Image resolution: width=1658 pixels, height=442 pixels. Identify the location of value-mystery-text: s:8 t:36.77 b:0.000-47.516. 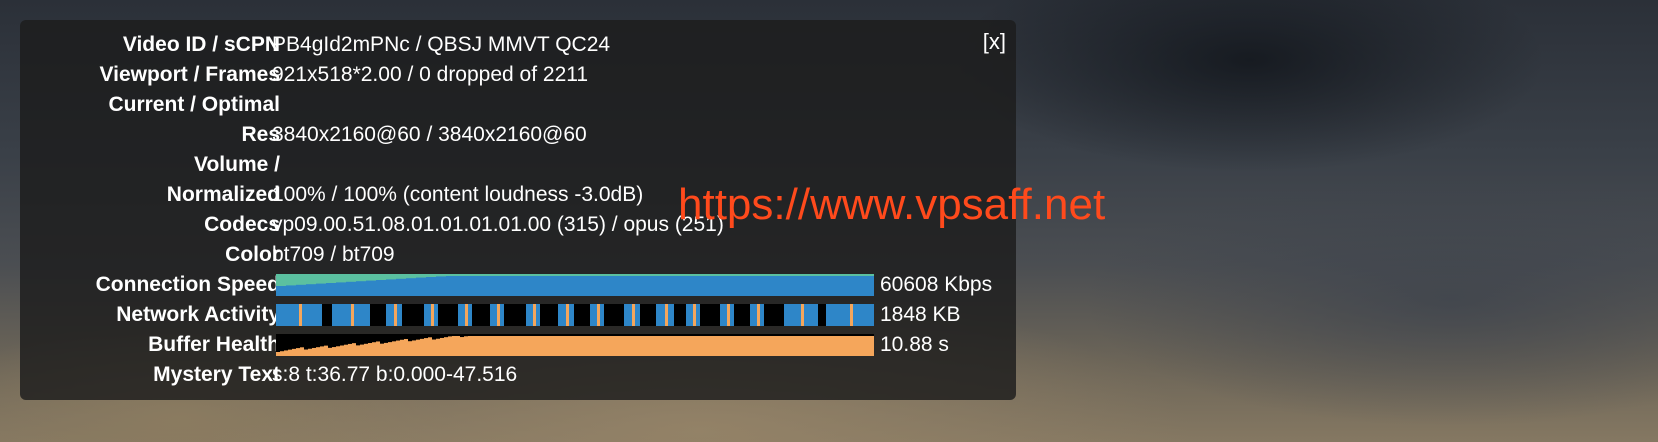
(395, 374).